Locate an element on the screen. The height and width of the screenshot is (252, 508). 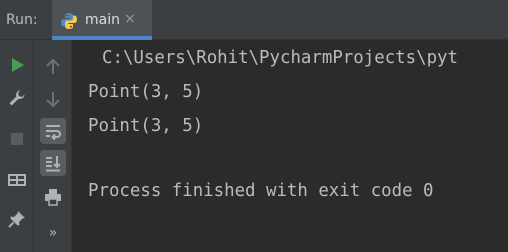
soft-wrap-icon is located at coordinates (53, 131).